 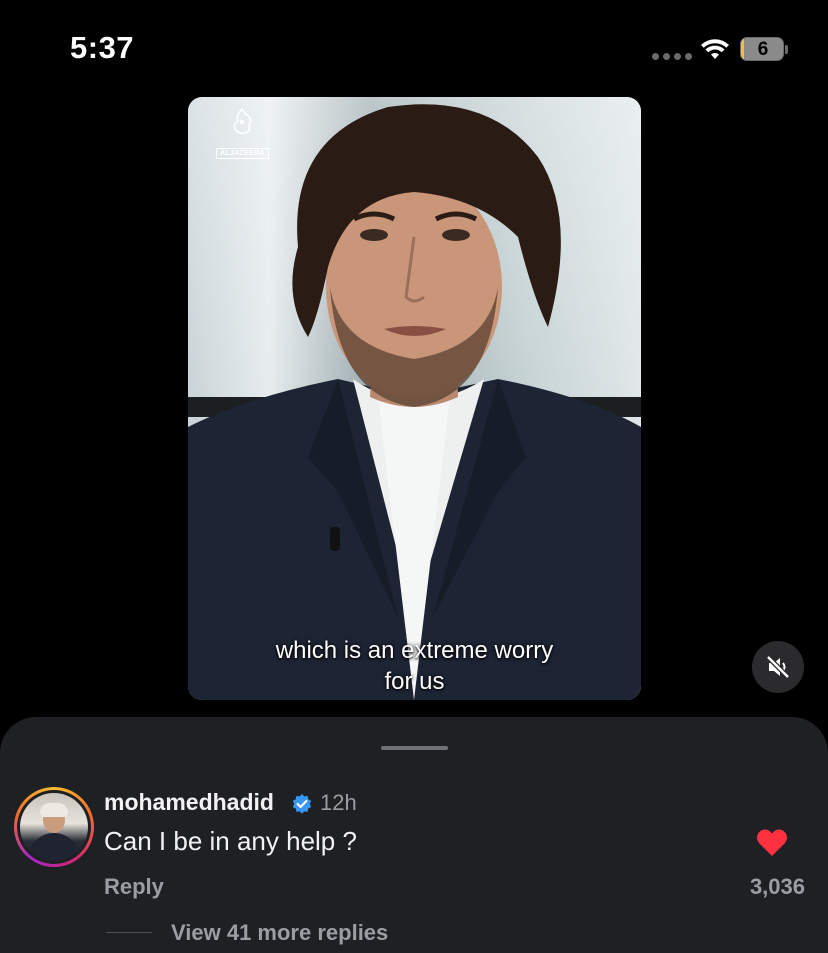 I want to click on speaker-muted-icon, so click(x=778, y=667).